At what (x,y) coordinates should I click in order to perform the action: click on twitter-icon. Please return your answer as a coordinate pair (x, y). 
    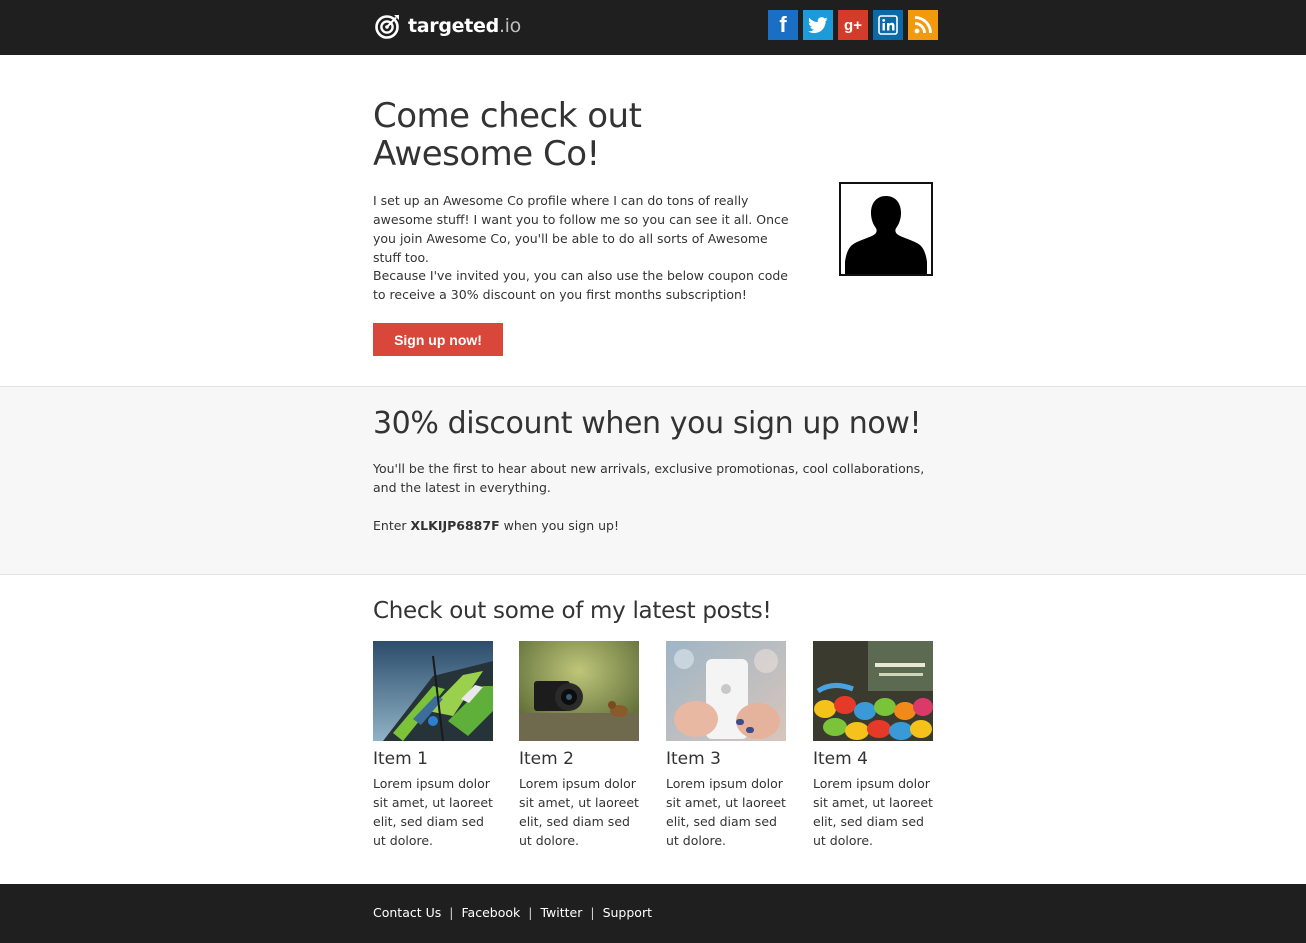
    Looking at the image, I should click on (818, 25).